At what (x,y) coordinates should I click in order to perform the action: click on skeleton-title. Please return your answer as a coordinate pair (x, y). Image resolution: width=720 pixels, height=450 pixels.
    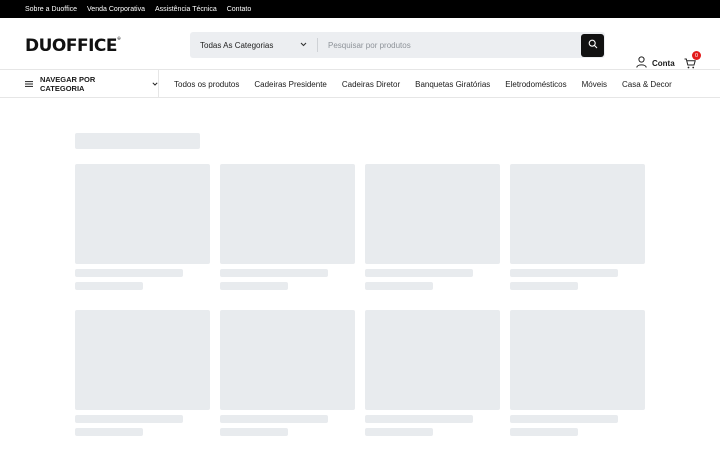
    Looking at the image, I should click on (137, 141).